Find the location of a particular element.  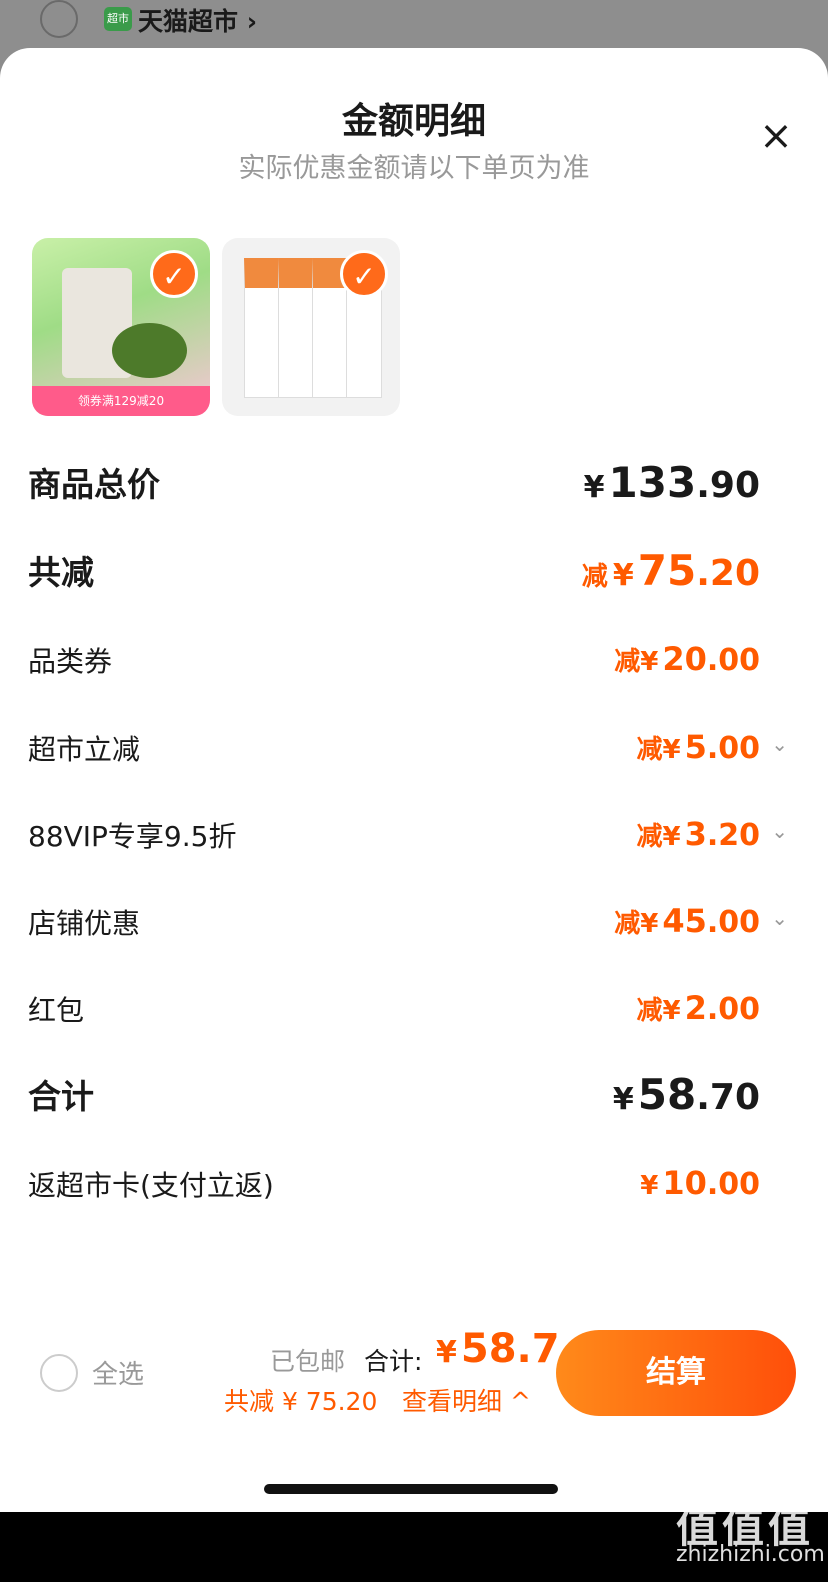

discount-item-amount: 减¥ 2.00 is located at coordinates (698, 1008).